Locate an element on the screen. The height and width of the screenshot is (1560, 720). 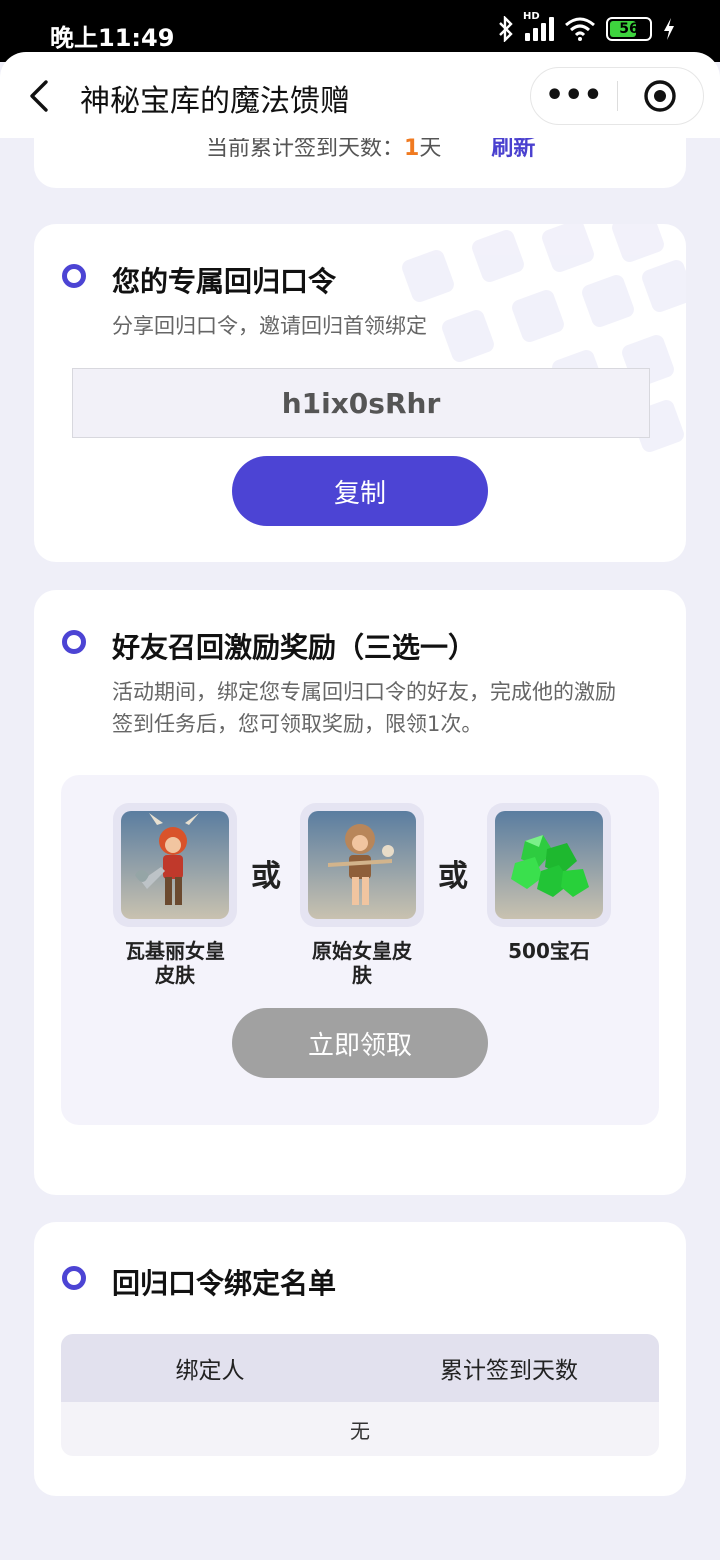
reward-label-1-line1: 瓦基丽女皇 is located at coordinates (175, 951).